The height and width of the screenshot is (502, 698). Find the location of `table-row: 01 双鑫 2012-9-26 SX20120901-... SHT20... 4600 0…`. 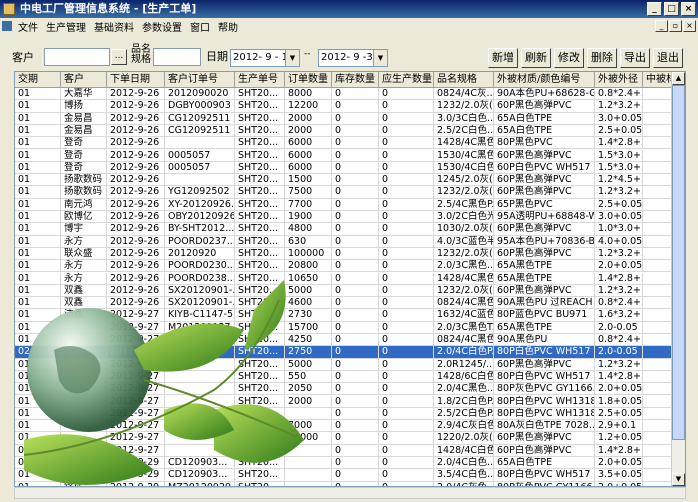

table-row: 01 双鑫 2012-9-26 SX20120901-... SHT20... 4600 0… is located at coordinates (349, 303).